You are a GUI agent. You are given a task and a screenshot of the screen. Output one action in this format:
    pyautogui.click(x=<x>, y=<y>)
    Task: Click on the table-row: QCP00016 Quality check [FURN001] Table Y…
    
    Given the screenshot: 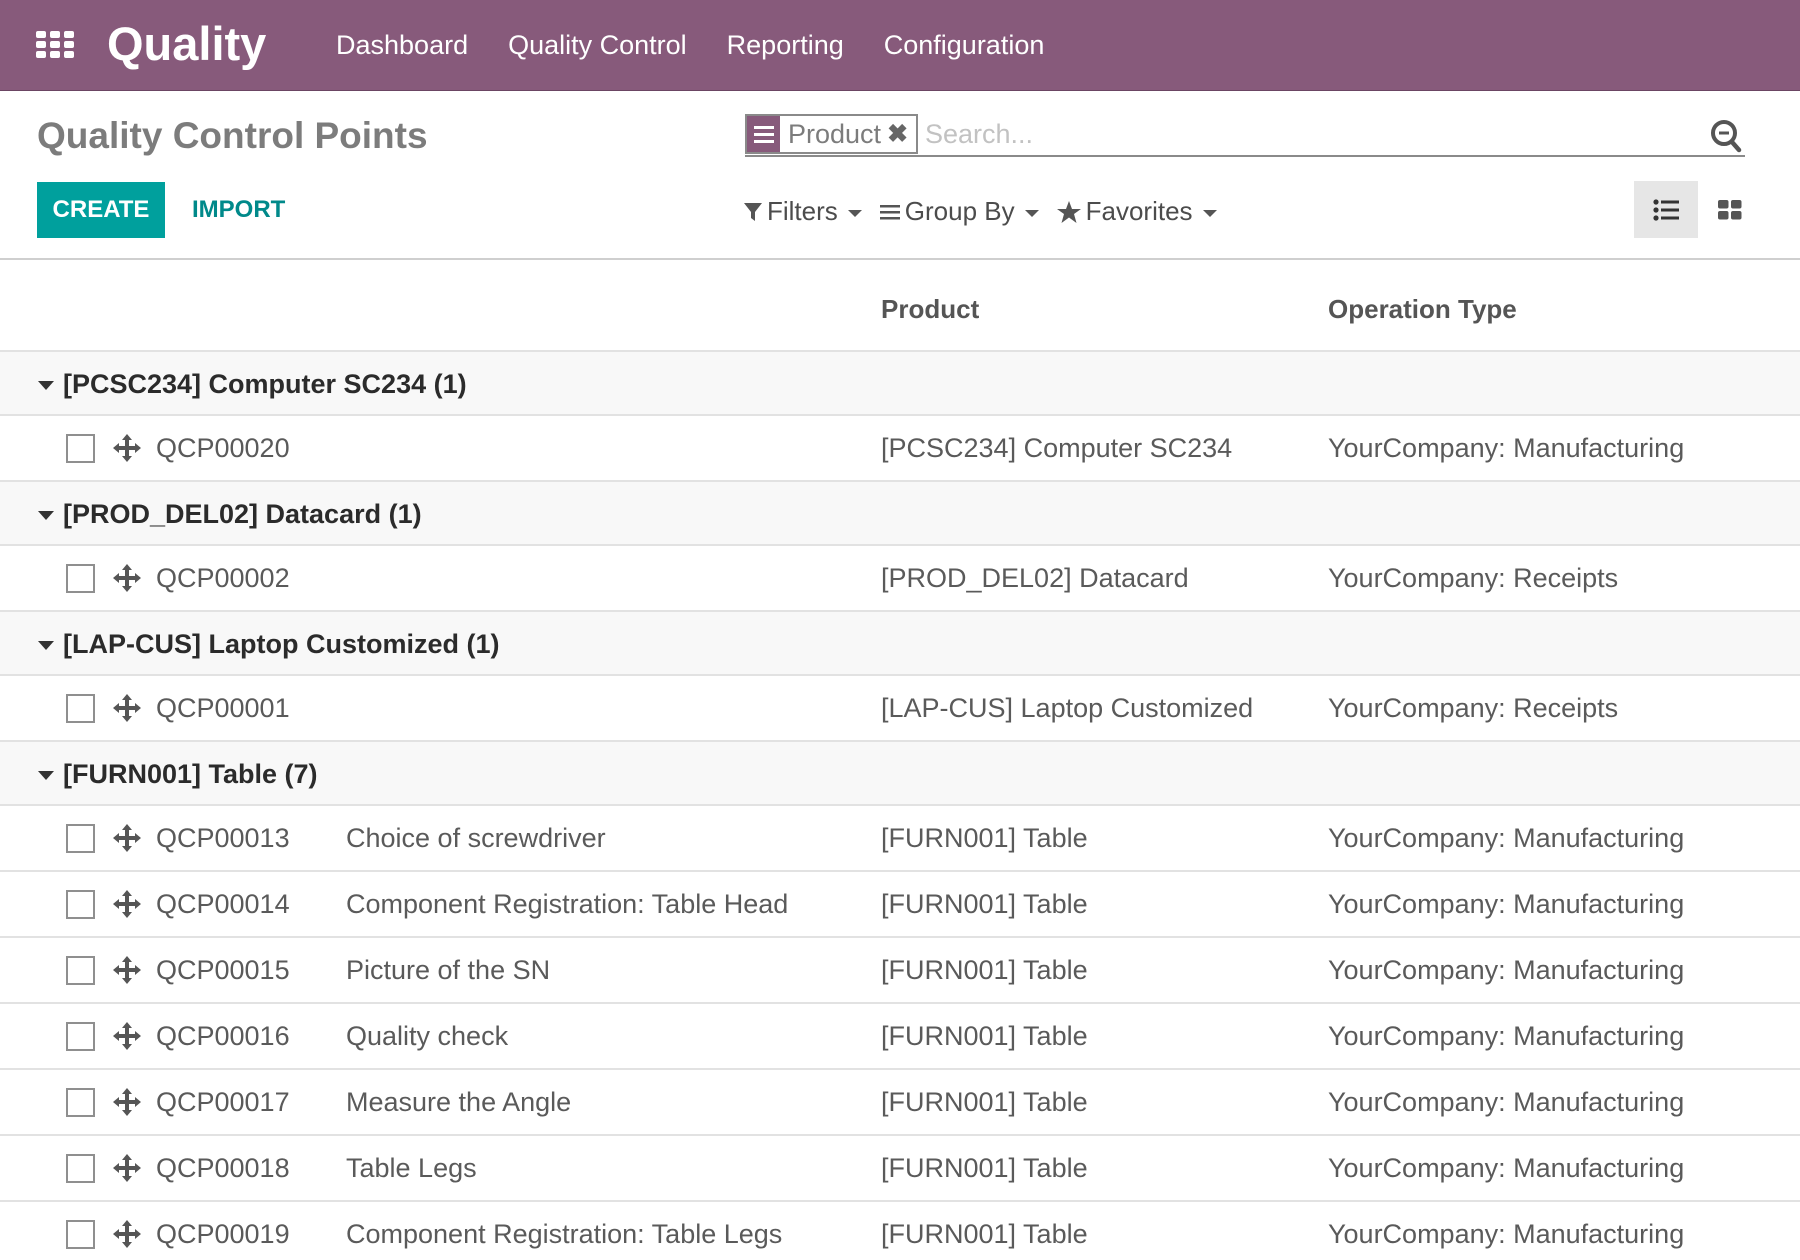 What is the action you would take?
    pyautogui.click(x=900, y=1037)
    